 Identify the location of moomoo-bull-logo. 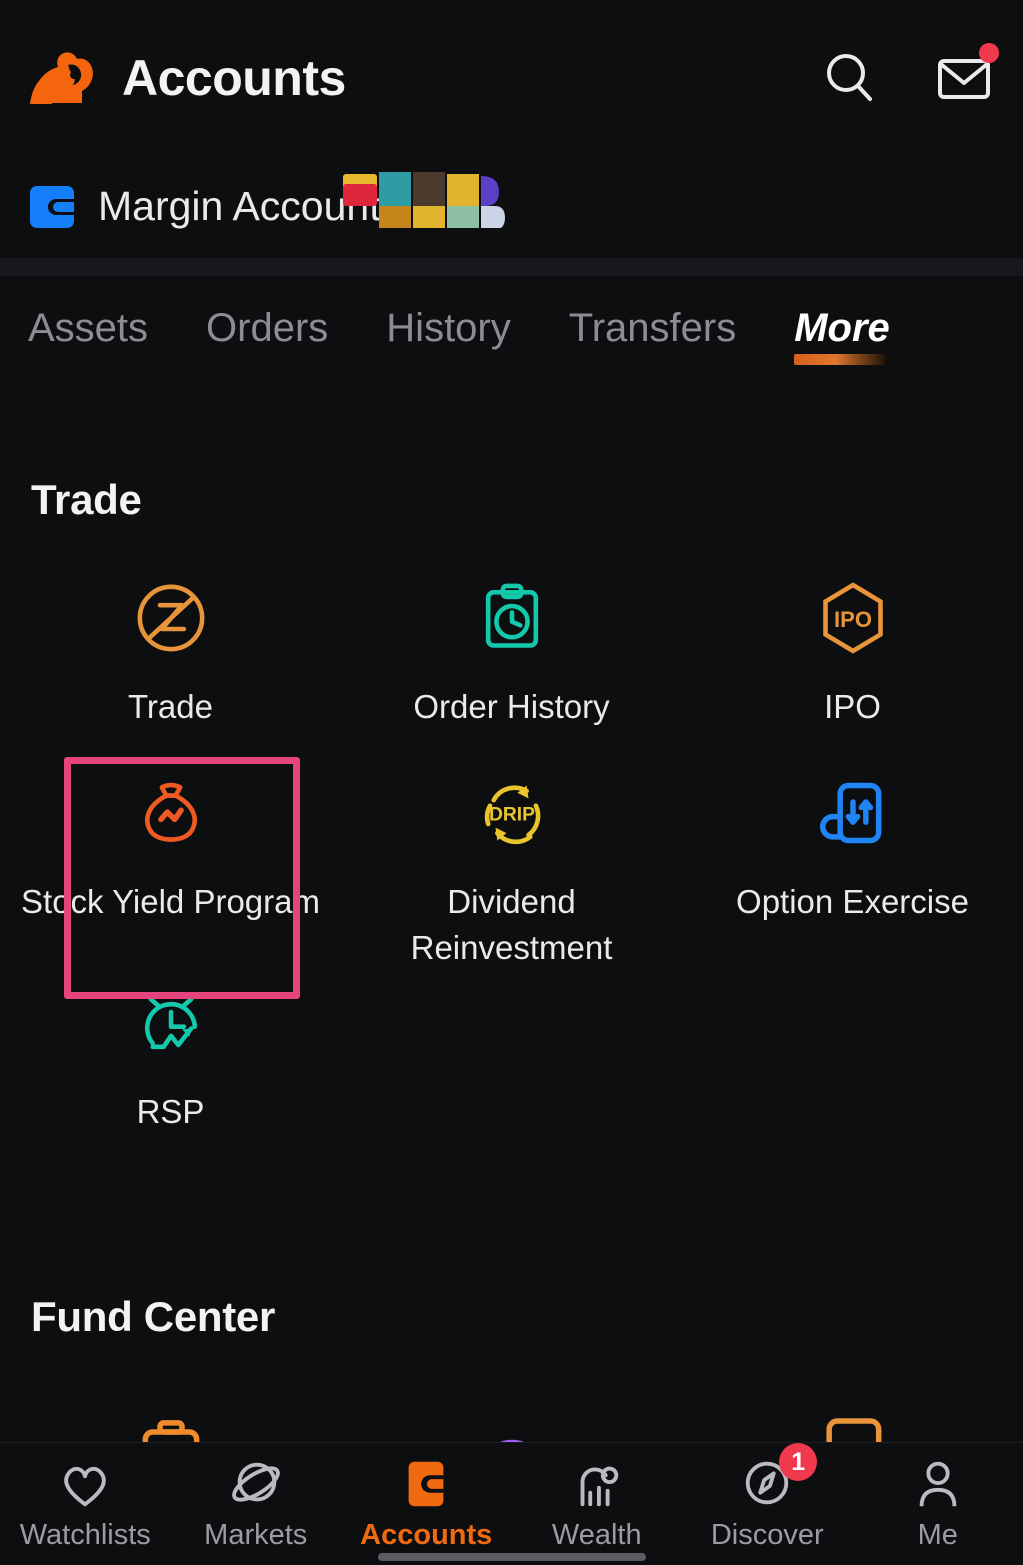
(61, 77).